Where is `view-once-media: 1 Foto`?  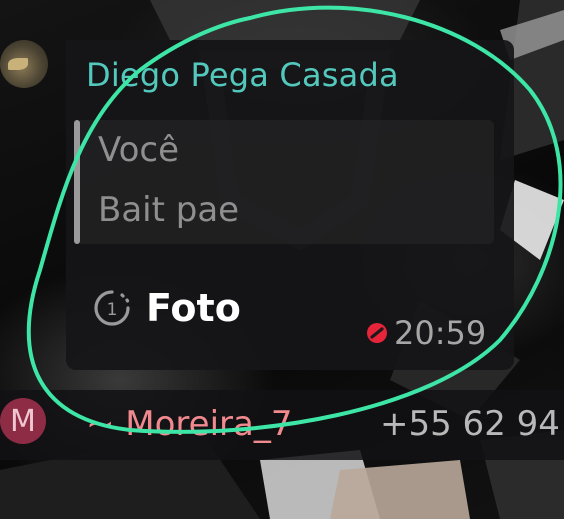 view-once-media: 1 Foto is located at coordinates (166, 308).